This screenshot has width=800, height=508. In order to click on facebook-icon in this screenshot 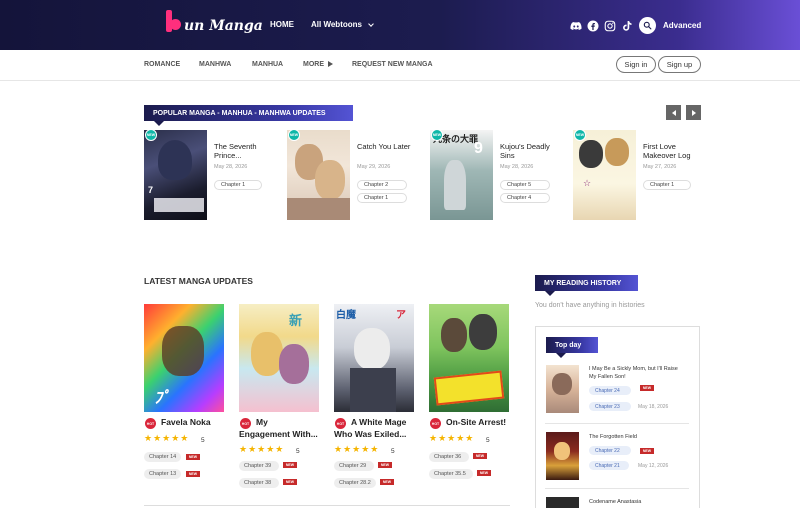, I will do `click(593, 25)`.